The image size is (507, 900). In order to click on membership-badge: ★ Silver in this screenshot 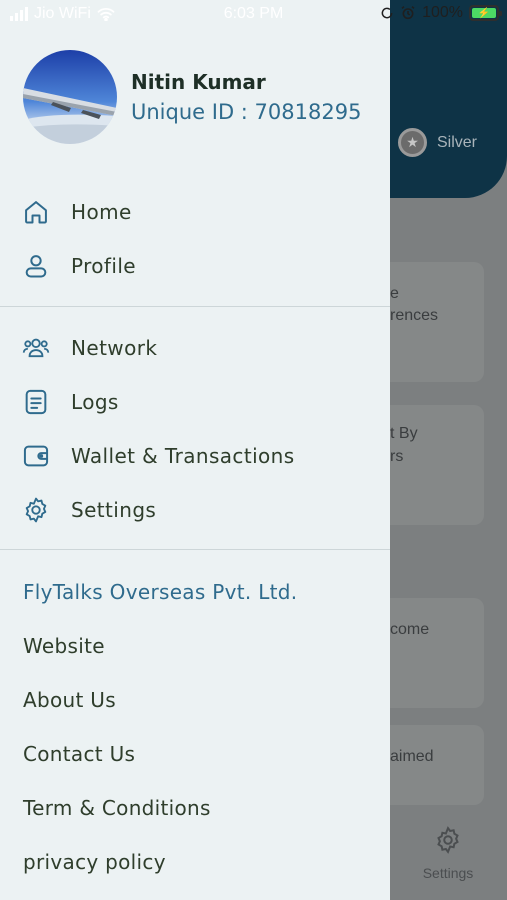, I will do `click(437, 142)`.